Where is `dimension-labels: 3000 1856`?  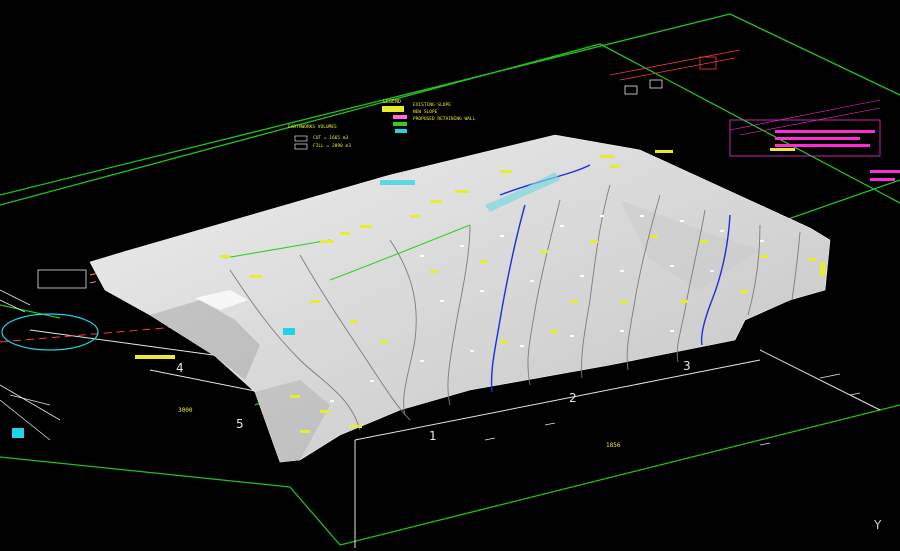 dimension-labels: 3000 1856 is located at coordinates (399, 428).